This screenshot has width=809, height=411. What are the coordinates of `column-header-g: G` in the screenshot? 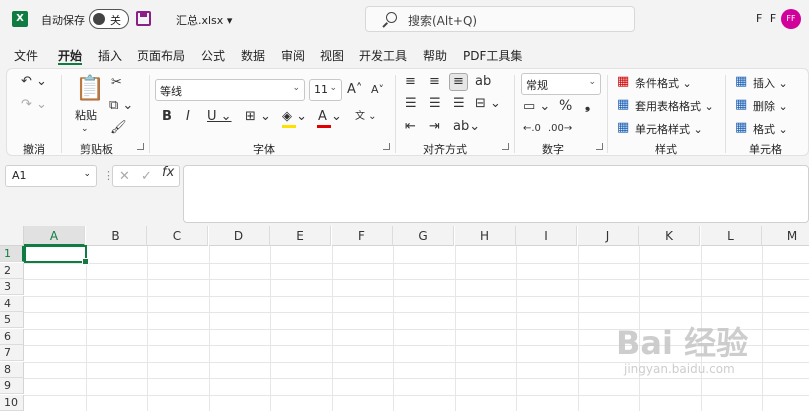 It's located at (423, 236).